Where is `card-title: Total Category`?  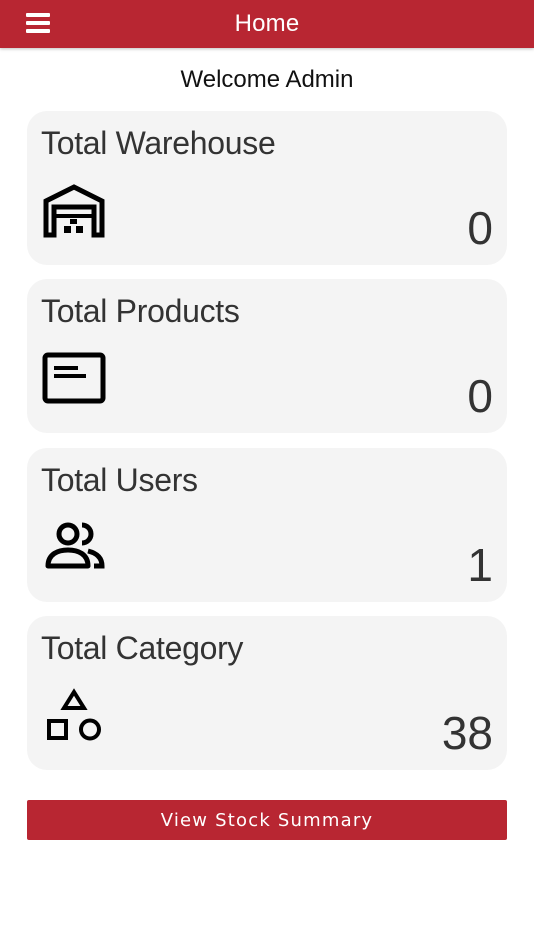
card-title: Total Category is located at coordinates (142, 648).